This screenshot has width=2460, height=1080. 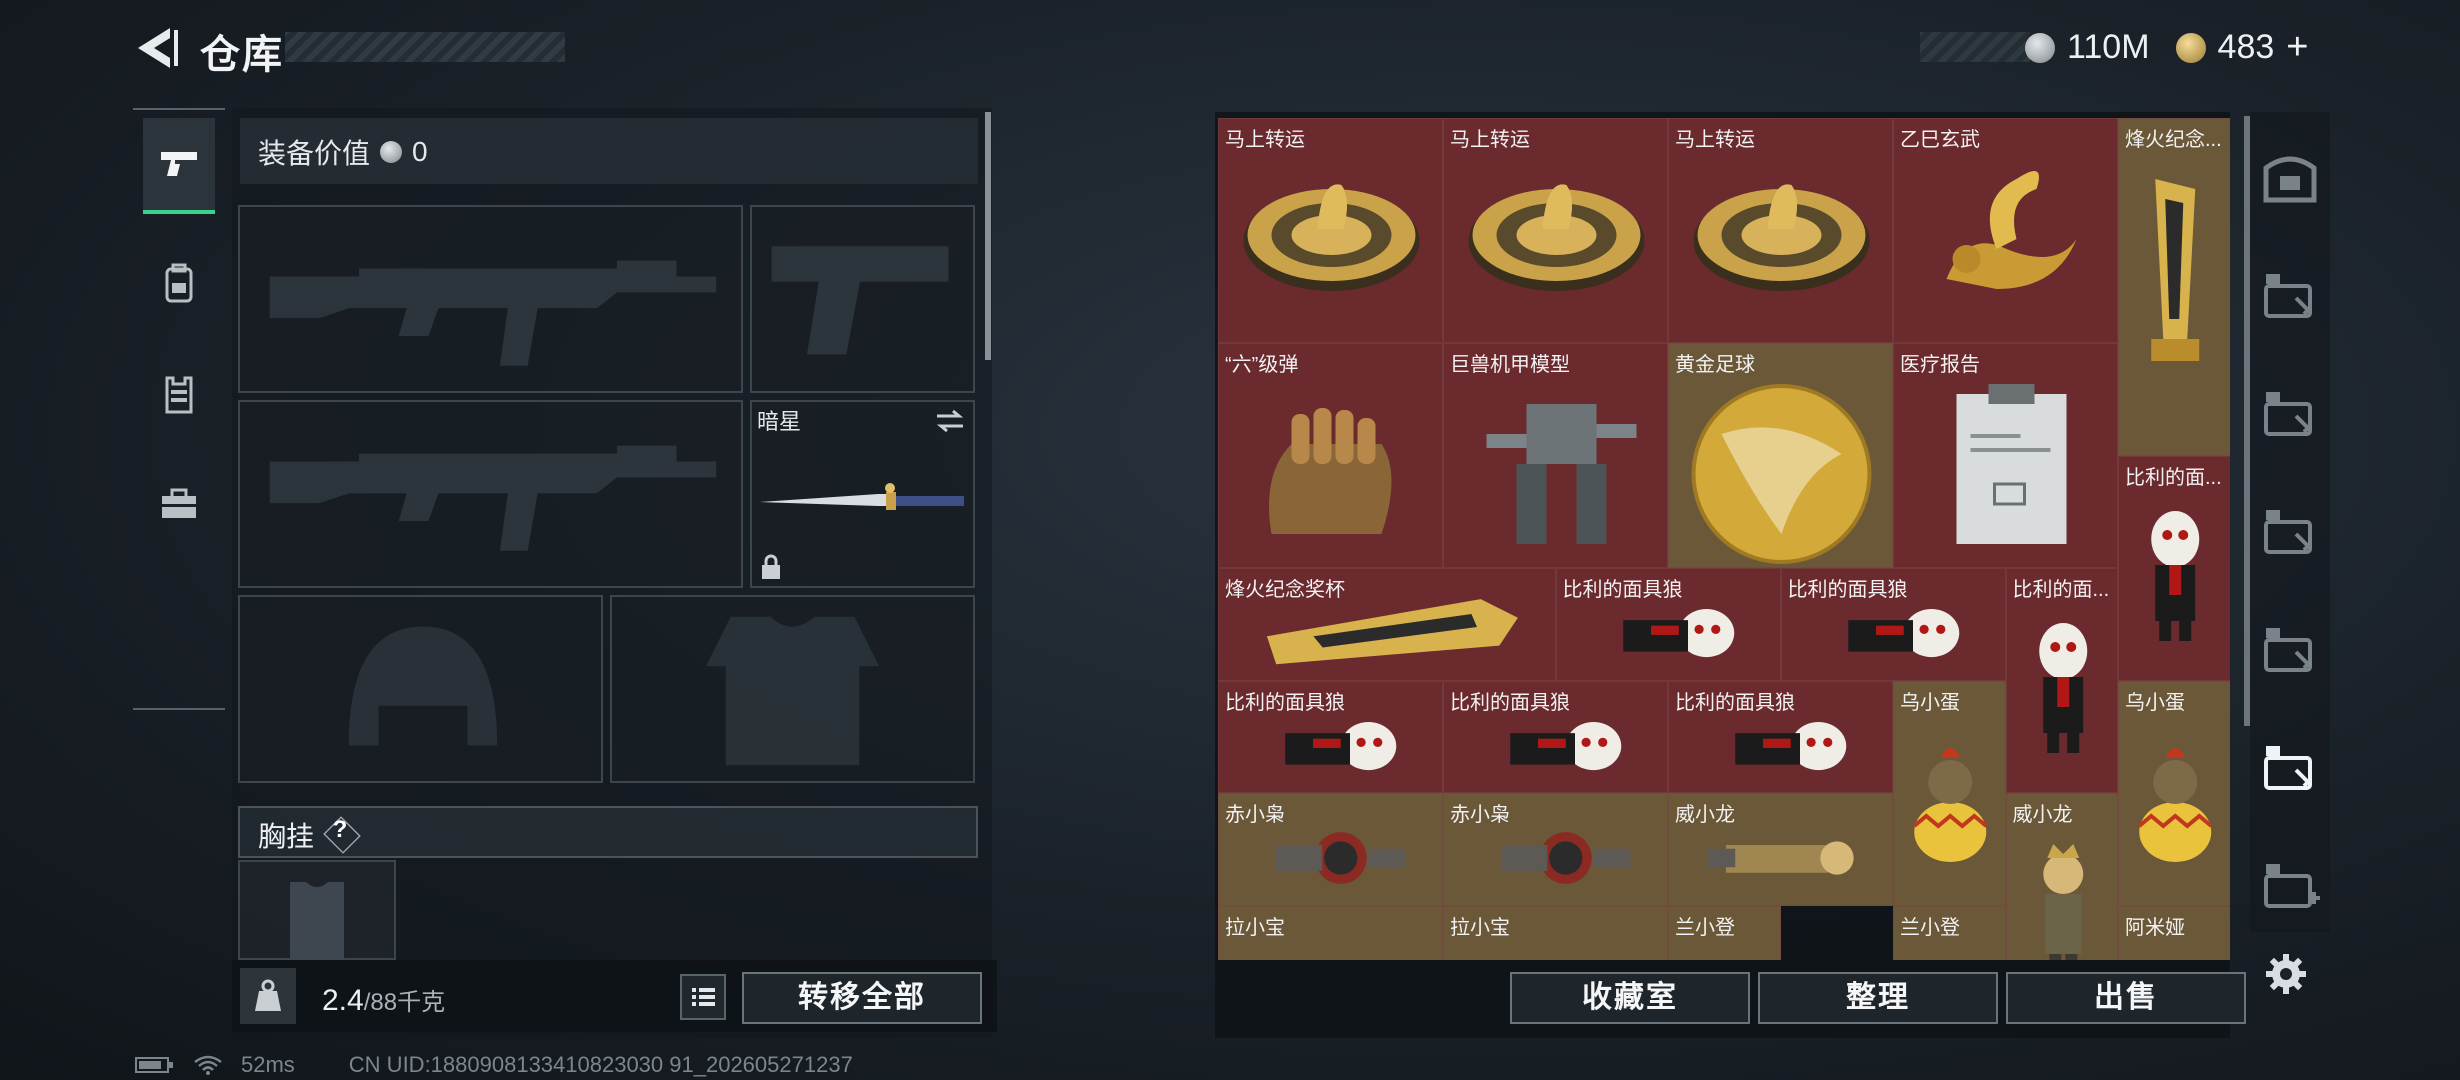 What do you see at coordinates (771, 566) in the screenshot?
I see `lock-icon` at bounding box center [771, 566].